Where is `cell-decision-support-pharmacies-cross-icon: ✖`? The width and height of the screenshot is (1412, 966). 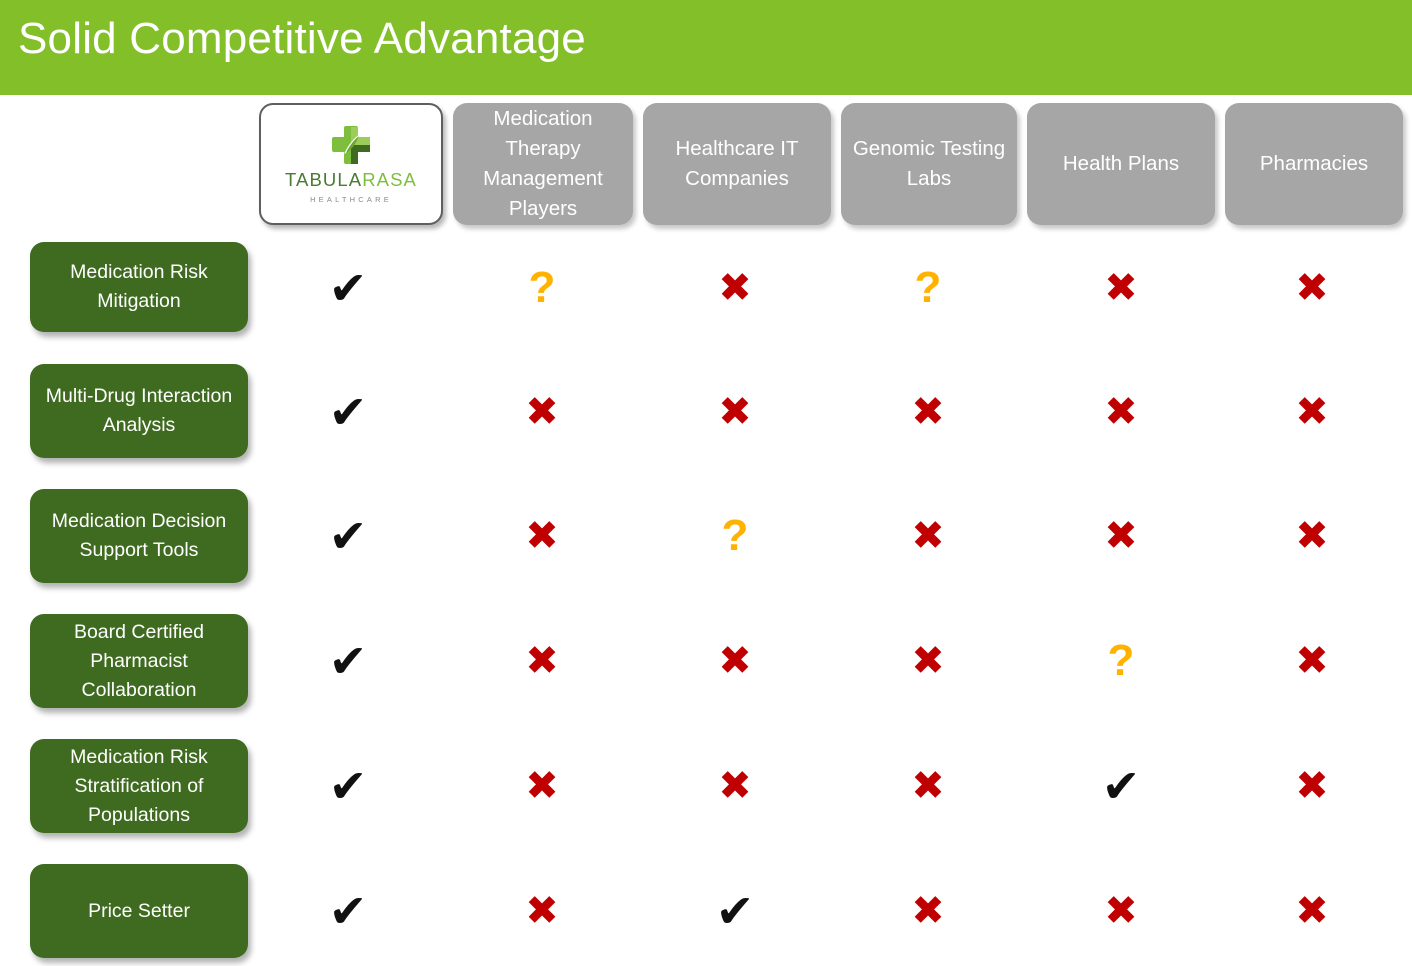
cell-decision-support-pharmacies-cross-icon: ✖ is located at coordinates (1312, 536).